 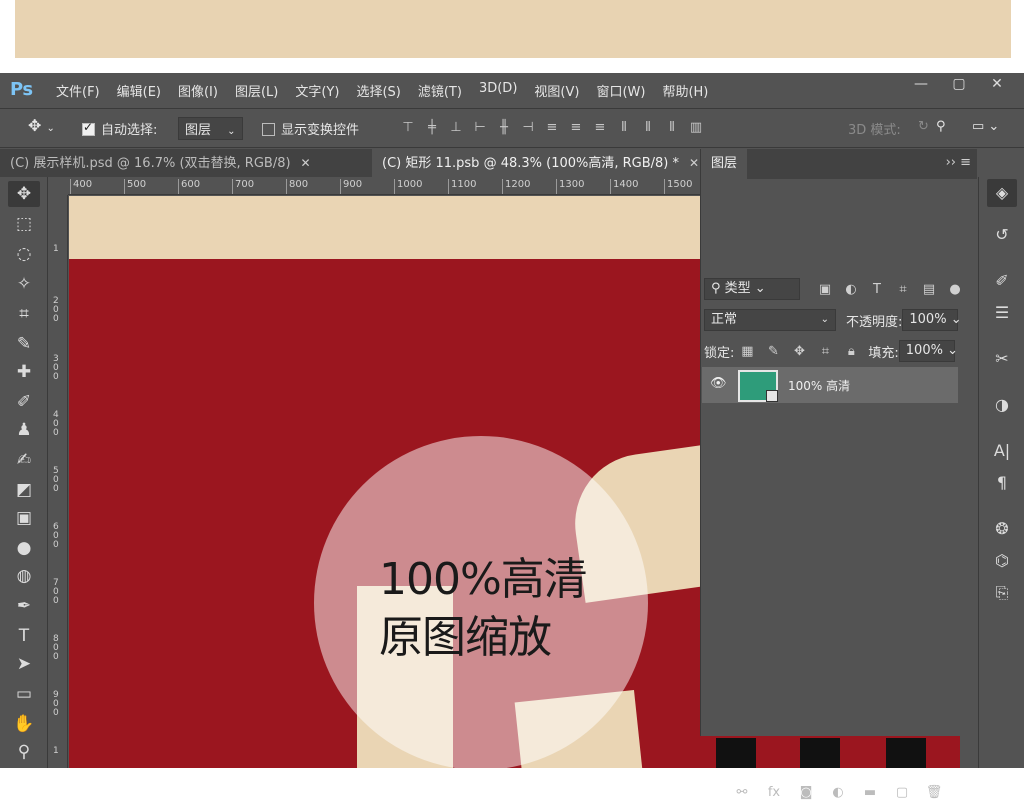 What do you see at coordinates (21, 89) in the screenshot?
I see `ps-logo: Ps` at bounding box center [21, 89].